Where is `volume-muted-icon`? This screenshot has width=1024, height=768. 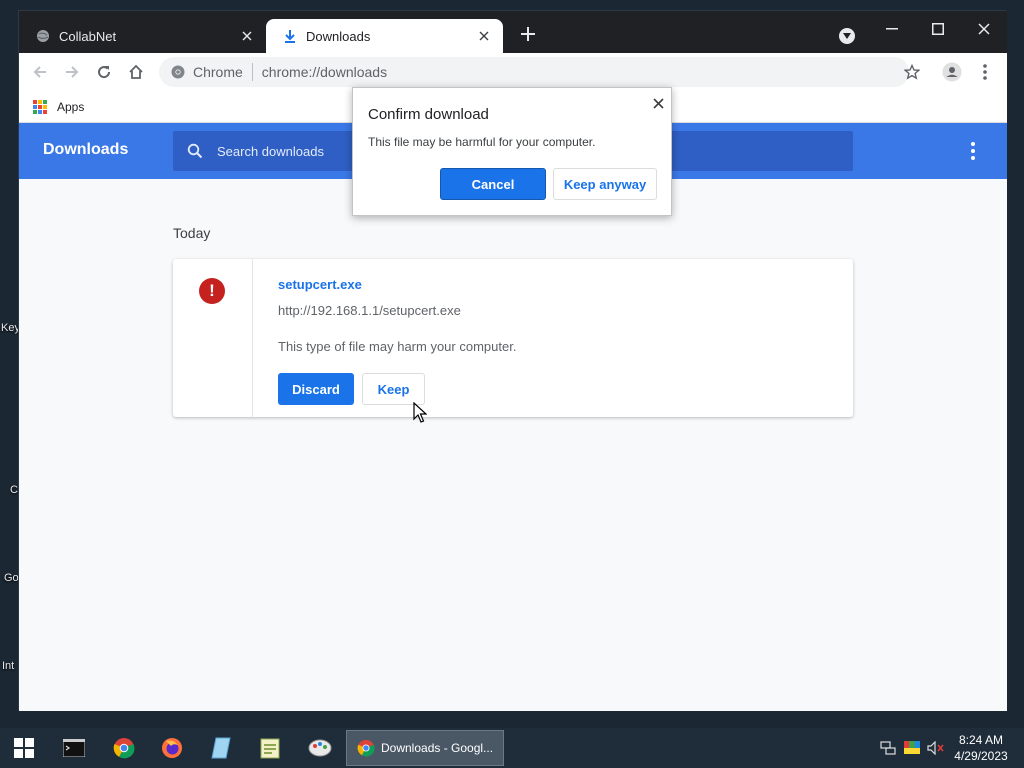
volume-muted-icon is located at coordinates (936, 748).